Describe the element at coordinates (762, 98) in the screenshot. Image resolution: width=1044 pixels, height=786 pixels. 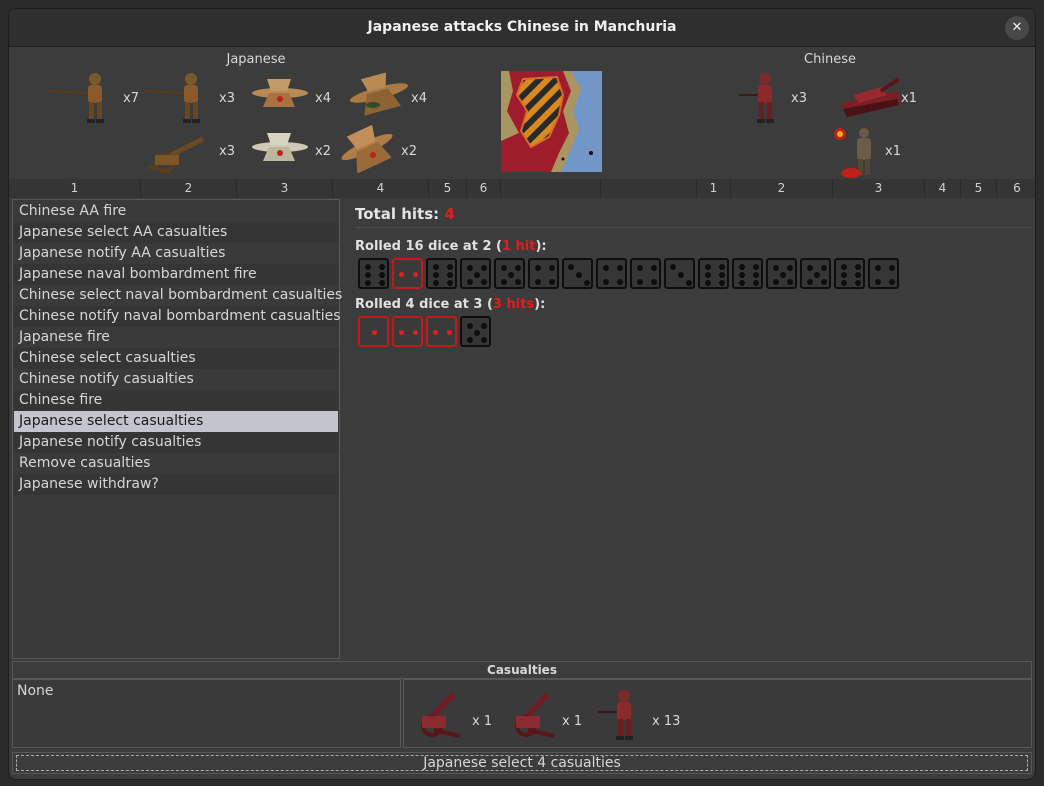
I see `chinese-infantry-icon` at that location.